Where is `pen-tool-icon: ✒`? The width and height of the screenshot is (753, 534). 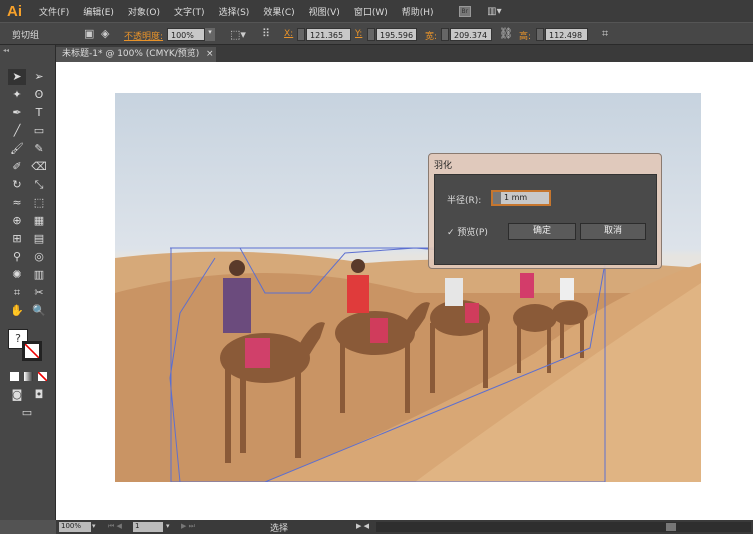
pen-tool-icon: ✒ is located at coordinates (17, 113).